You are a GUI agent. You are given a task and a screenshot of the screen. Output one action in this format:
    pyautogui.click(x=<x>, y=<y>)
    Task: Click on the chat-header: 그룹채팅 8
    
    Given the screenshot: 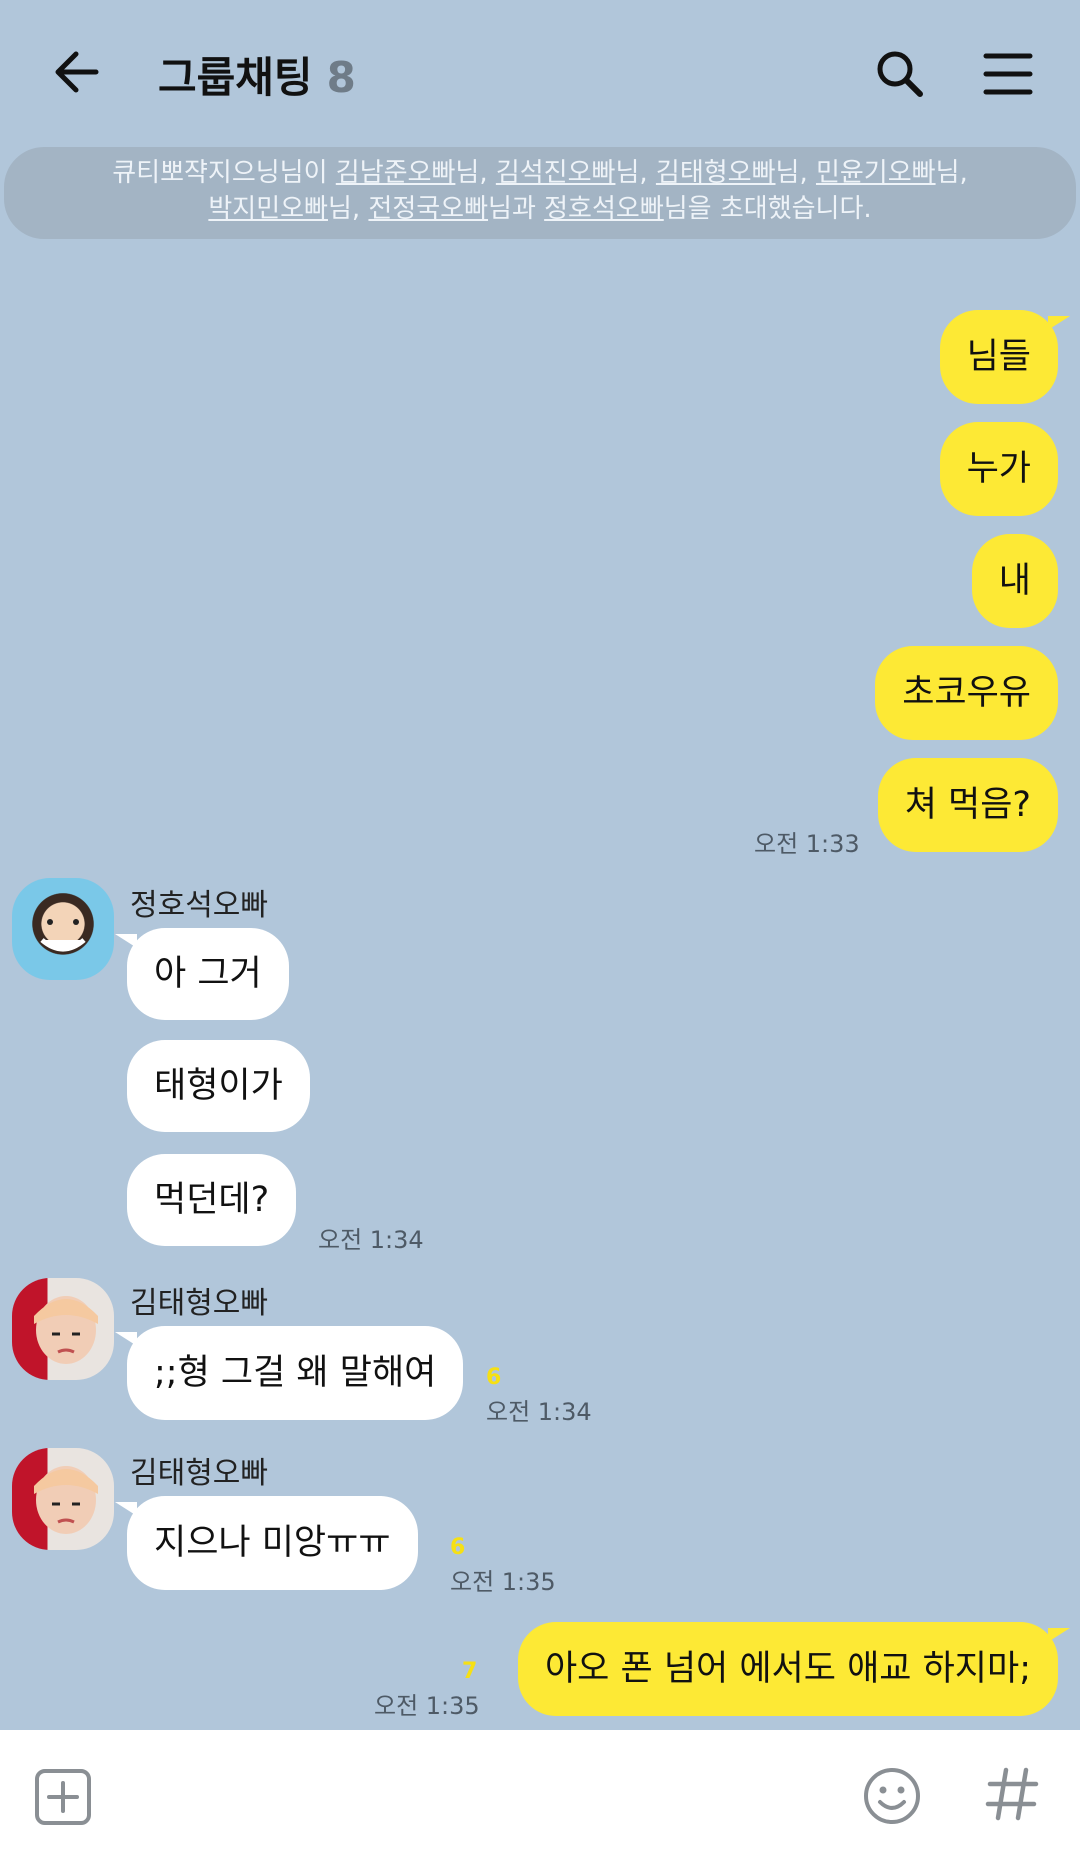 What is the action you would take?
    pyautogui.click(x=540, y=75)
    